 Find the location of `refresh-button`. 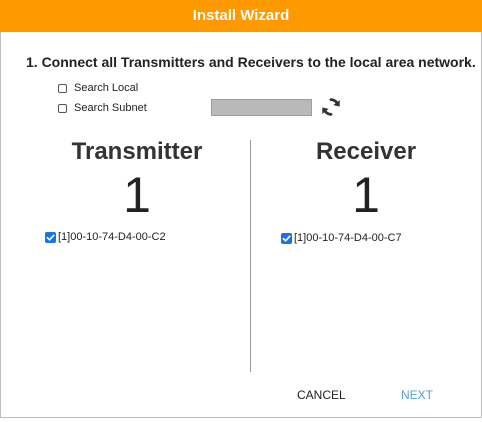

refresh-button is located at coordinates (331, 107).